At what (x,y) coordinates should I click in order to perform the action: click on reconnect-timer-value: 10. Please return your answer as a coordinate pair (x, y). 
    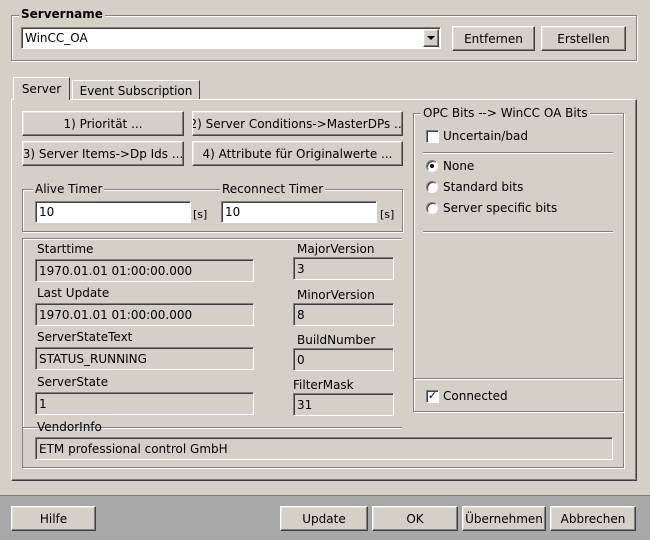
    Looking at the image, I should click on (233, 212).